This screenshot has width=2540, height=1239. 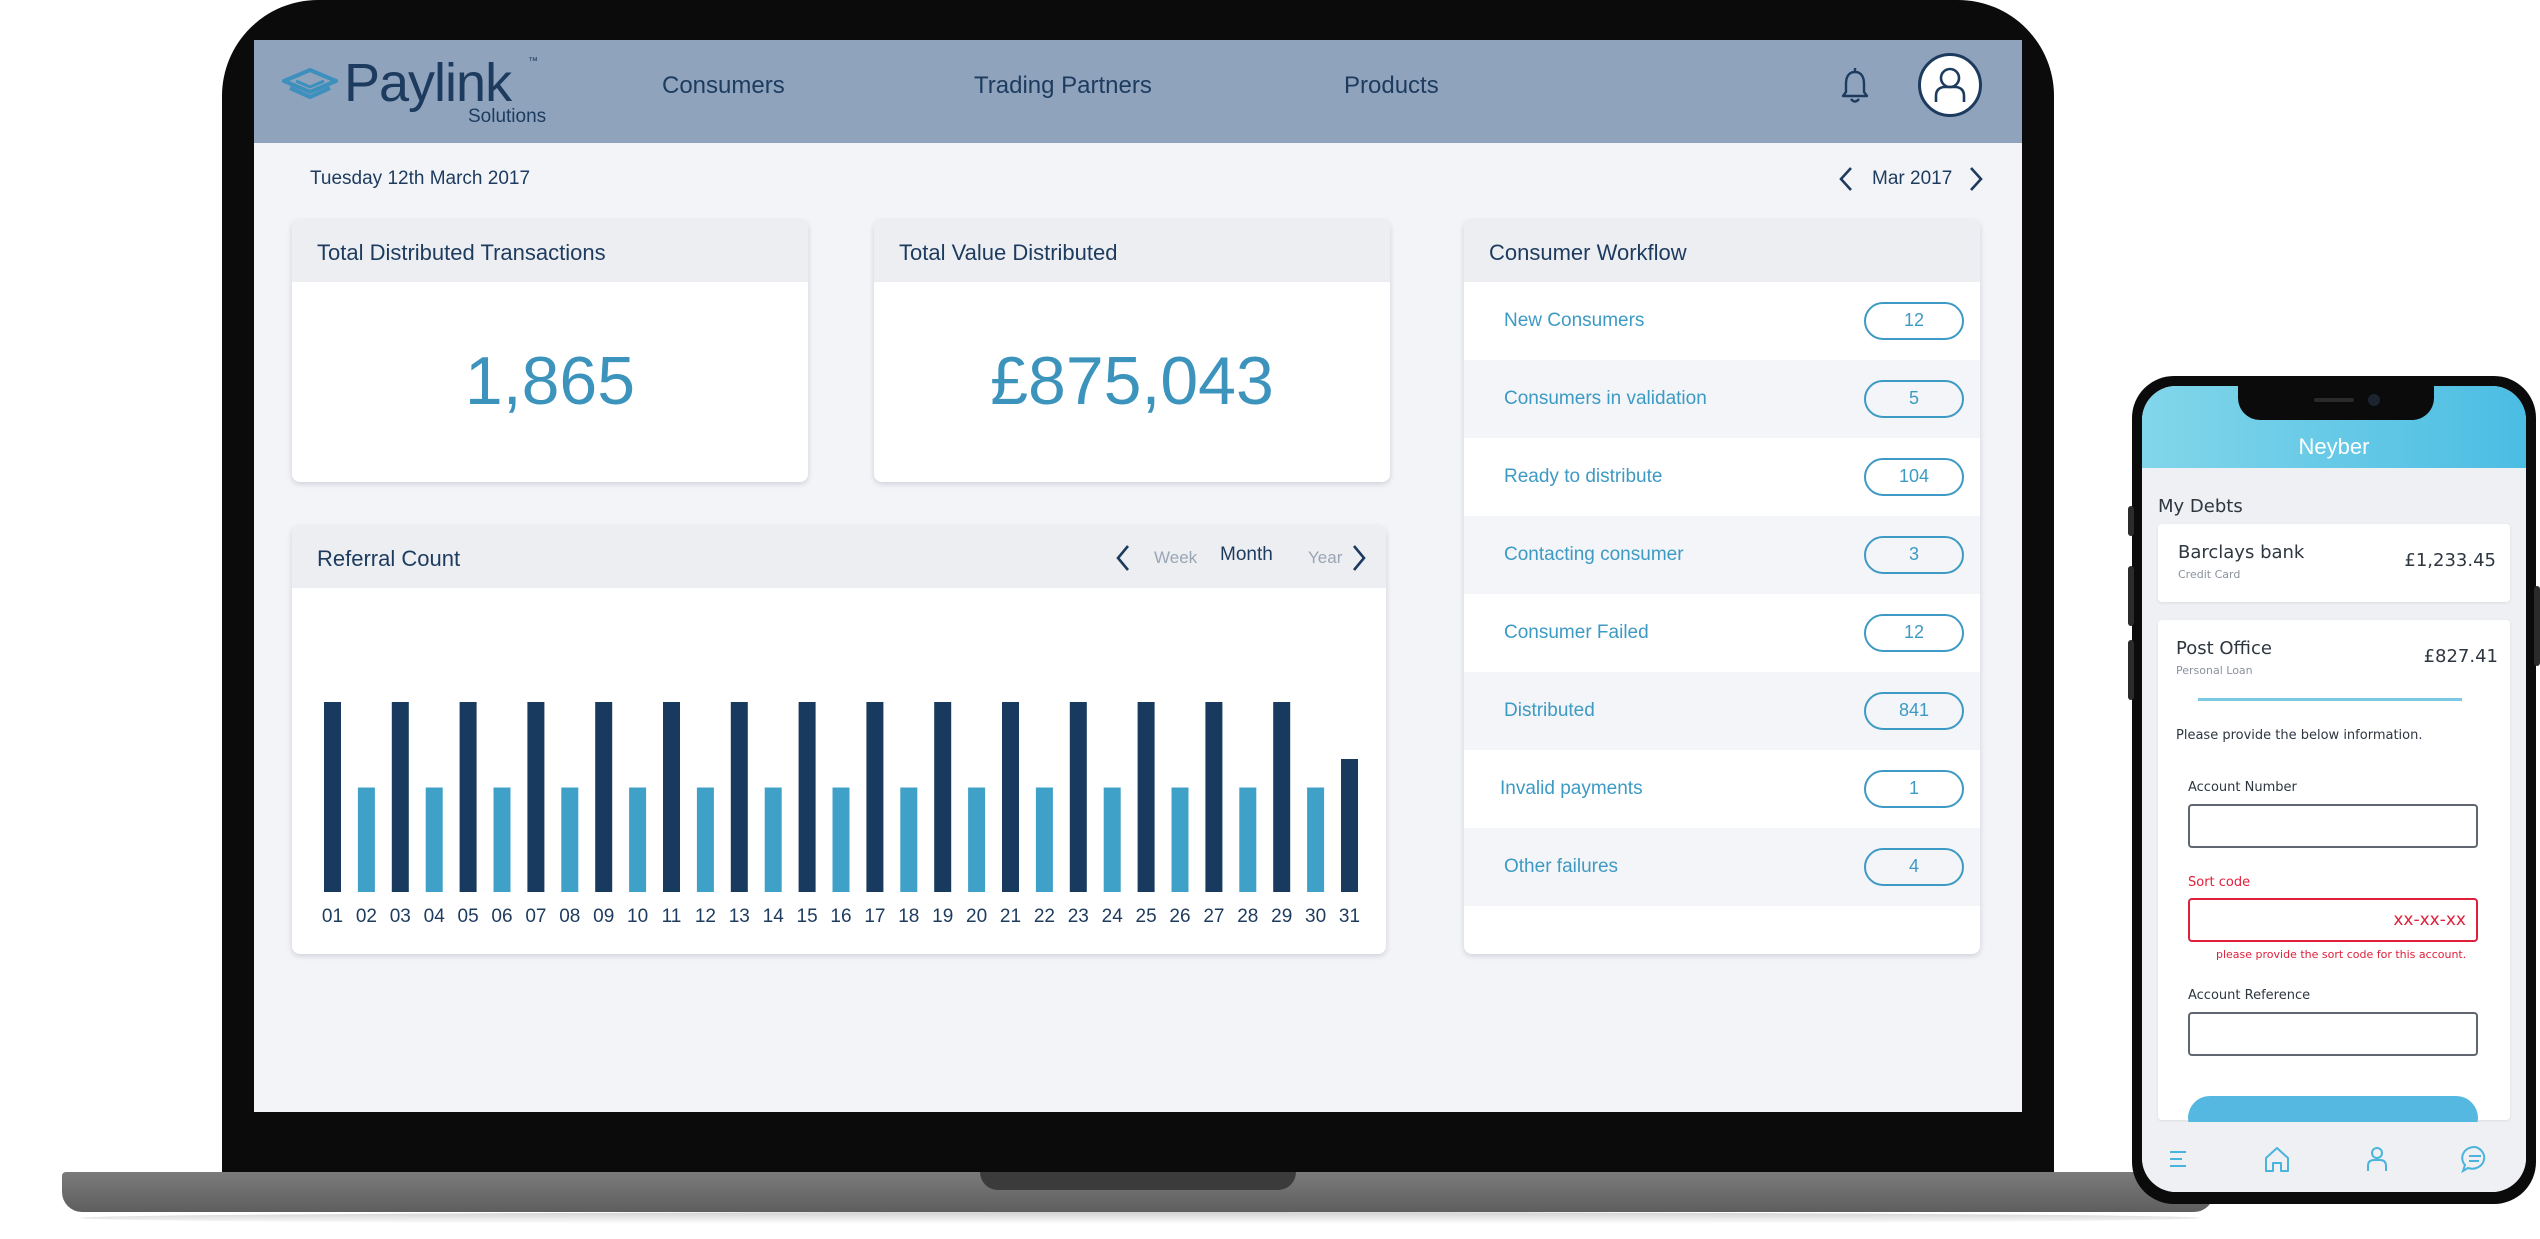 What do you see at coordinates (1722, 633) in the screenshot?
I see `workflow-row-consumer-failed: Consumer Failed 12` at bounding box center [1722, 633].